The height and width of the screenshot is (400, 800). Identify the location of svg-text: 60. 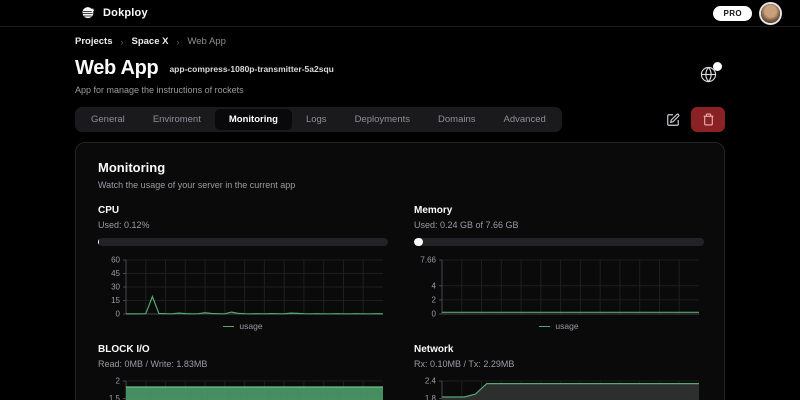
(115, 260).